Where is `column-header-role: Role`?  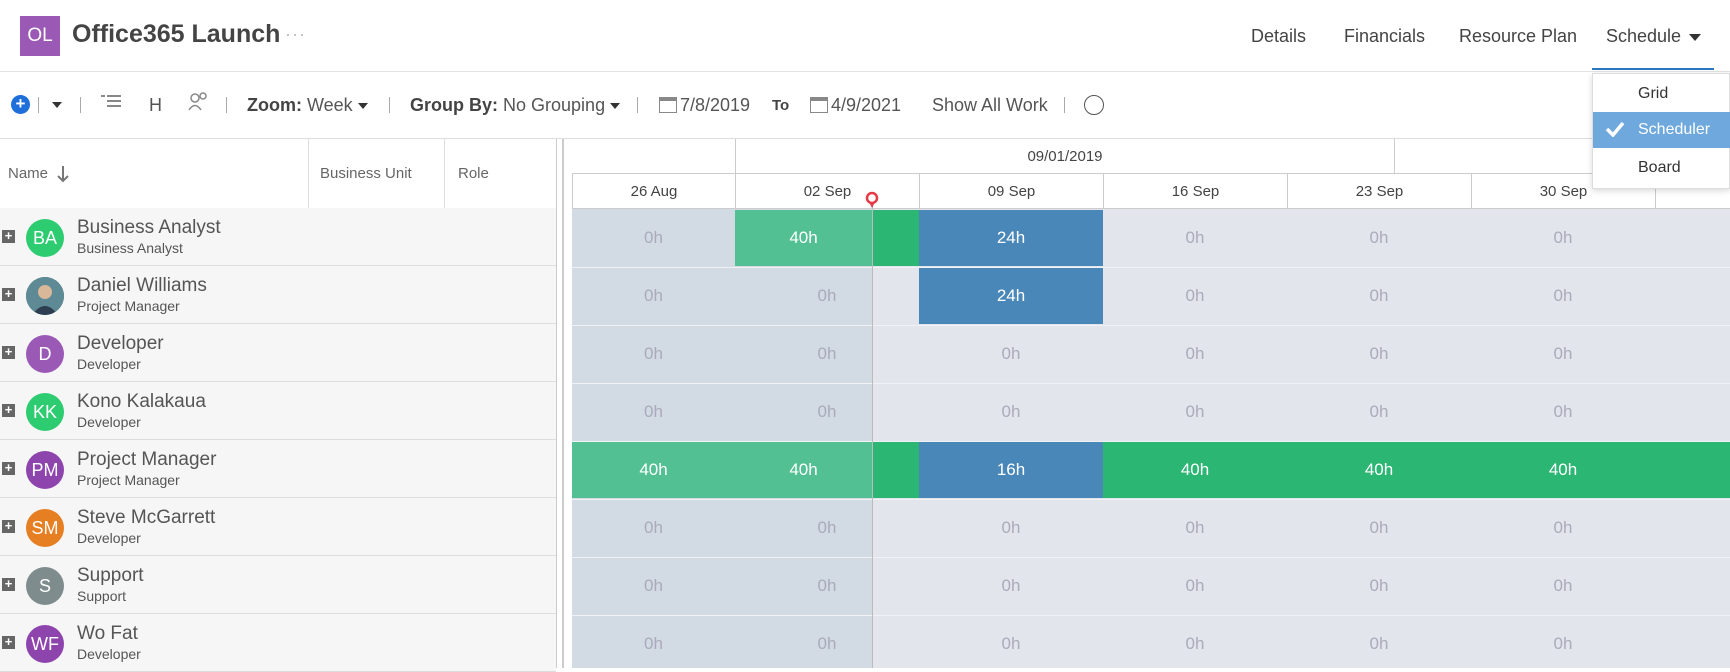 column-header-role: Role is located at coordinates (500, 173).